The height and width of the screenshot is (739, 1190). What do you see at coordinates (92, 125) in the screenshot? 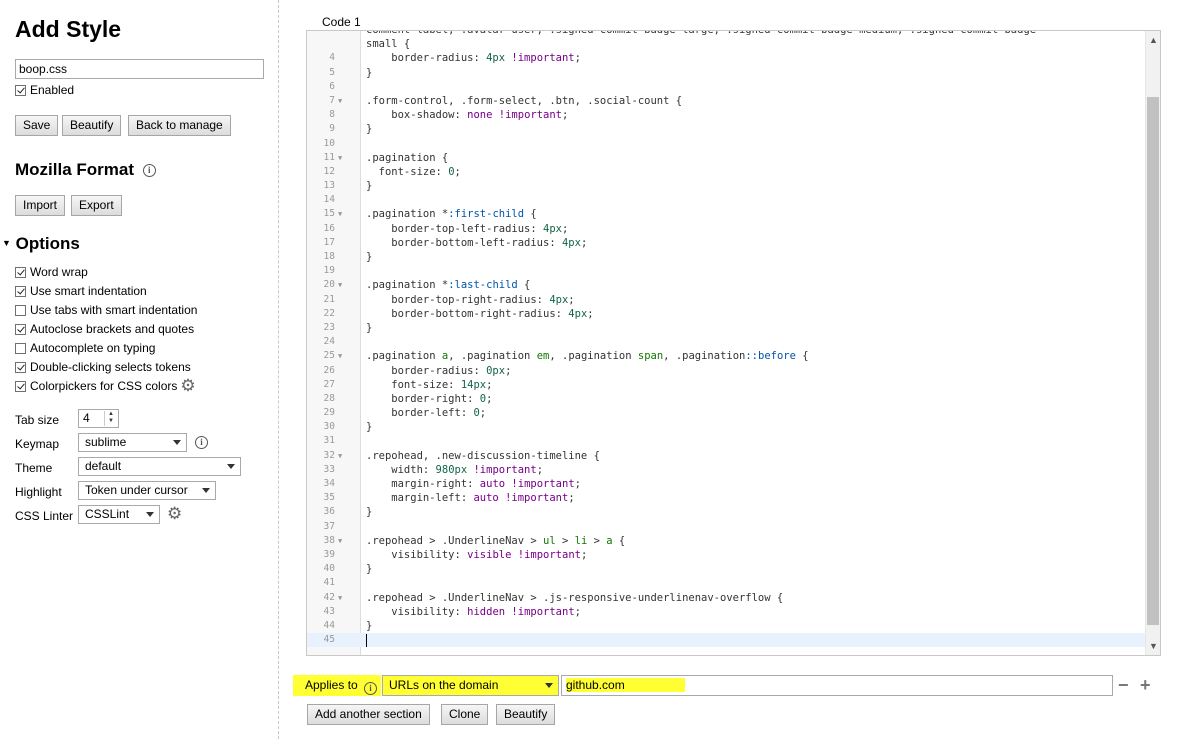
I see `beautify-button: Beautify` at bounding box center [92, 125].